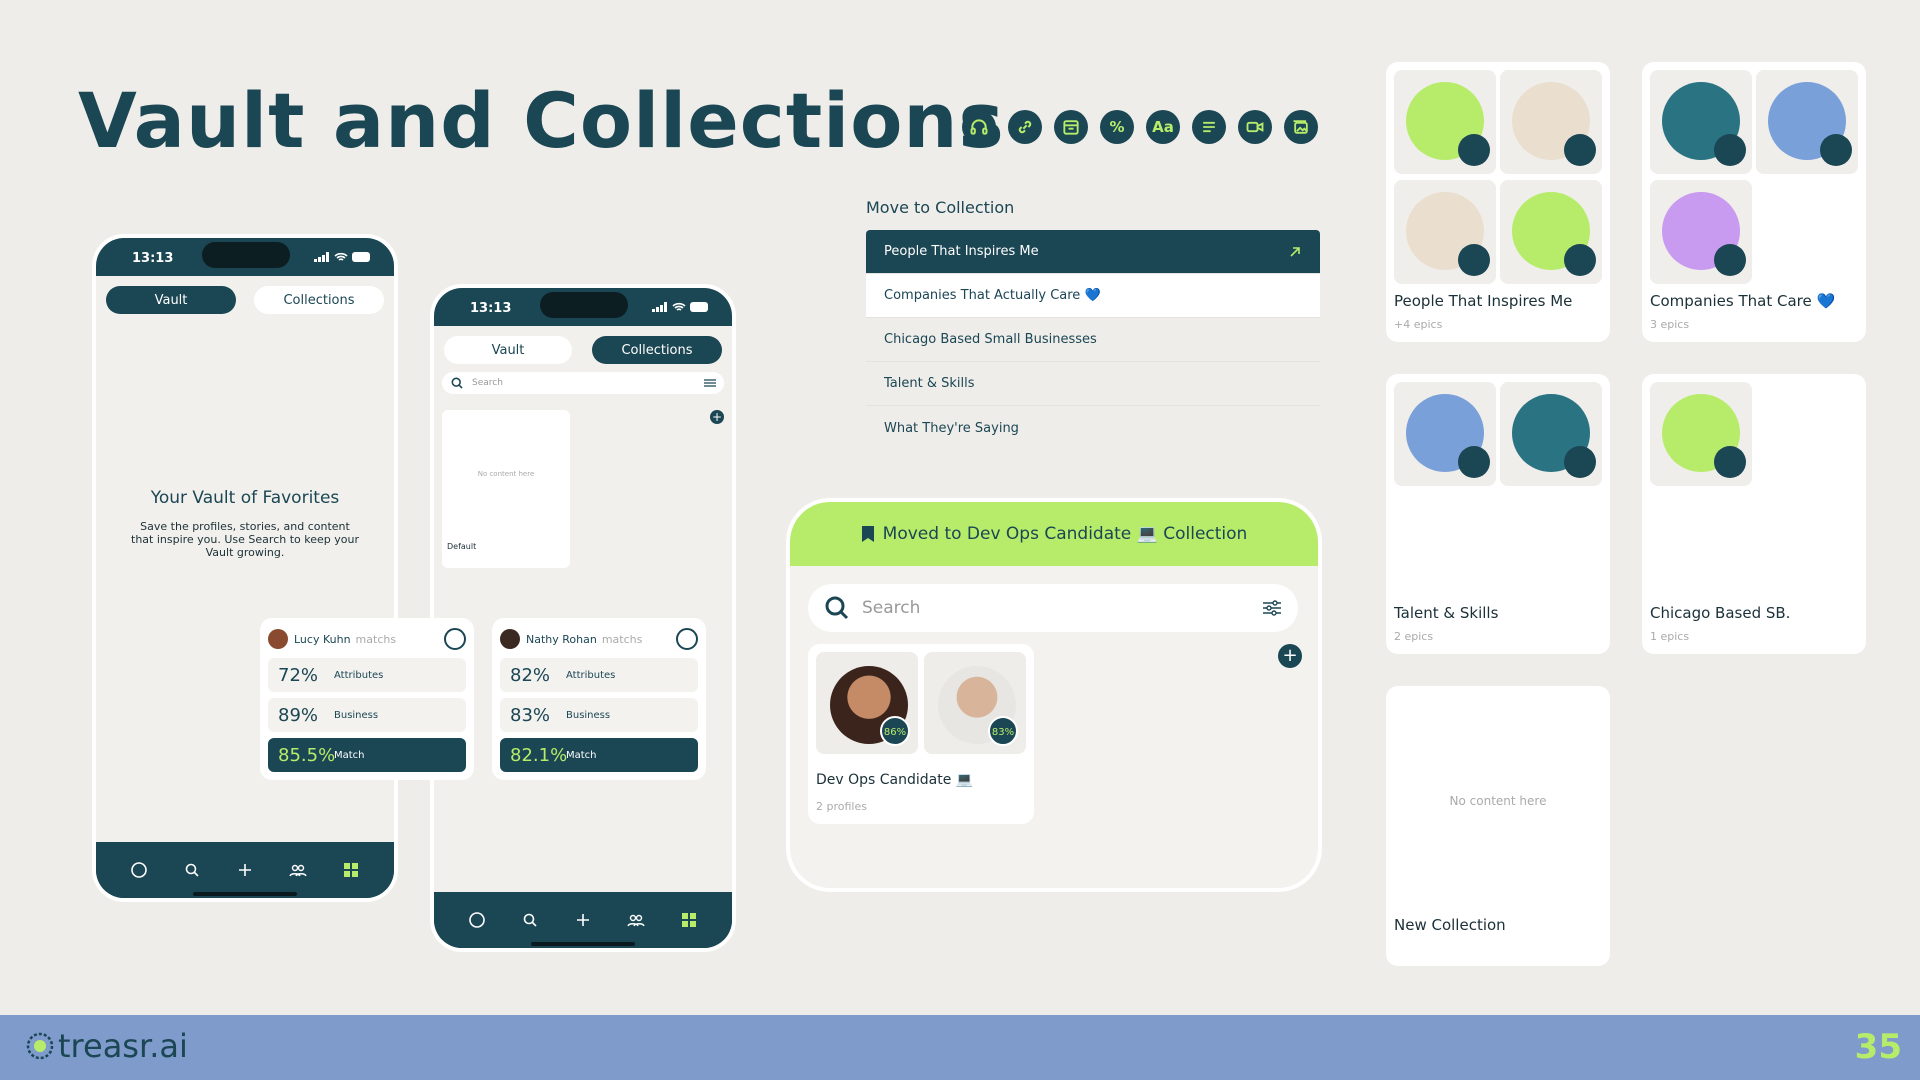 The width and height of the screenshot is (1920, 1080). I want to click on collection-tile: Companies That Care 💙 3 epics, so click(1754, 202).